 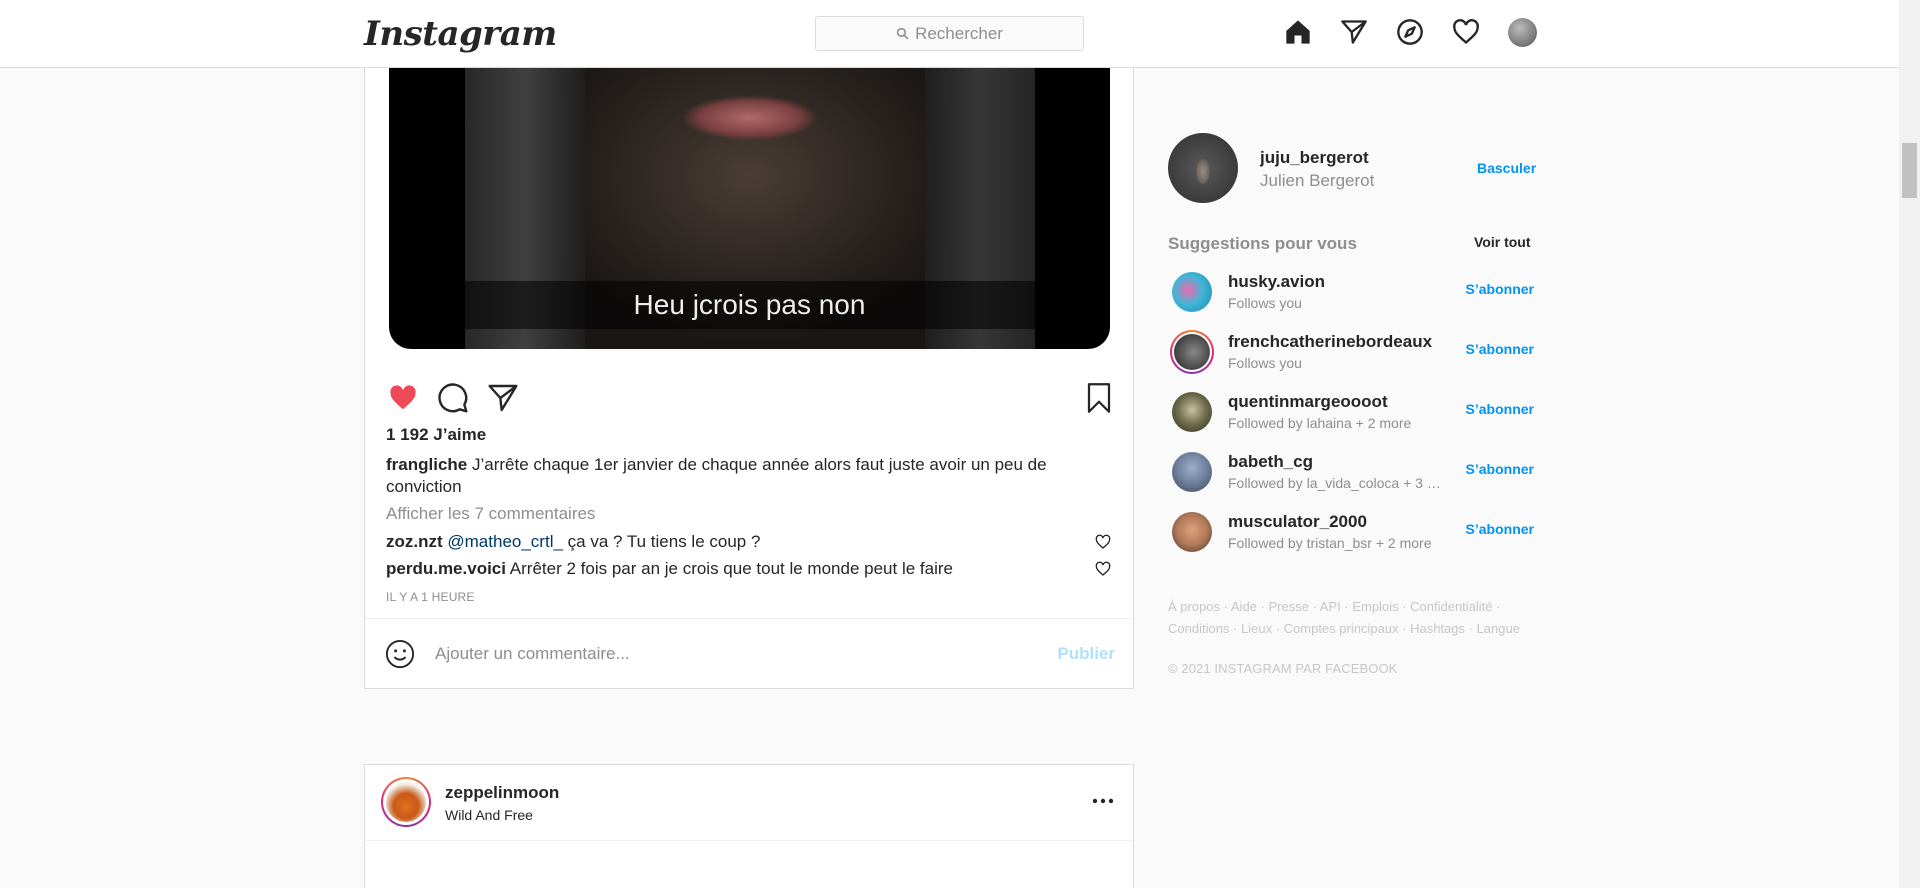 What do you see at coordinates (749, 803) in the screenshot?
I see `post-header: zeppelinmoon Wild And Free` at bounding box center [749, 803].